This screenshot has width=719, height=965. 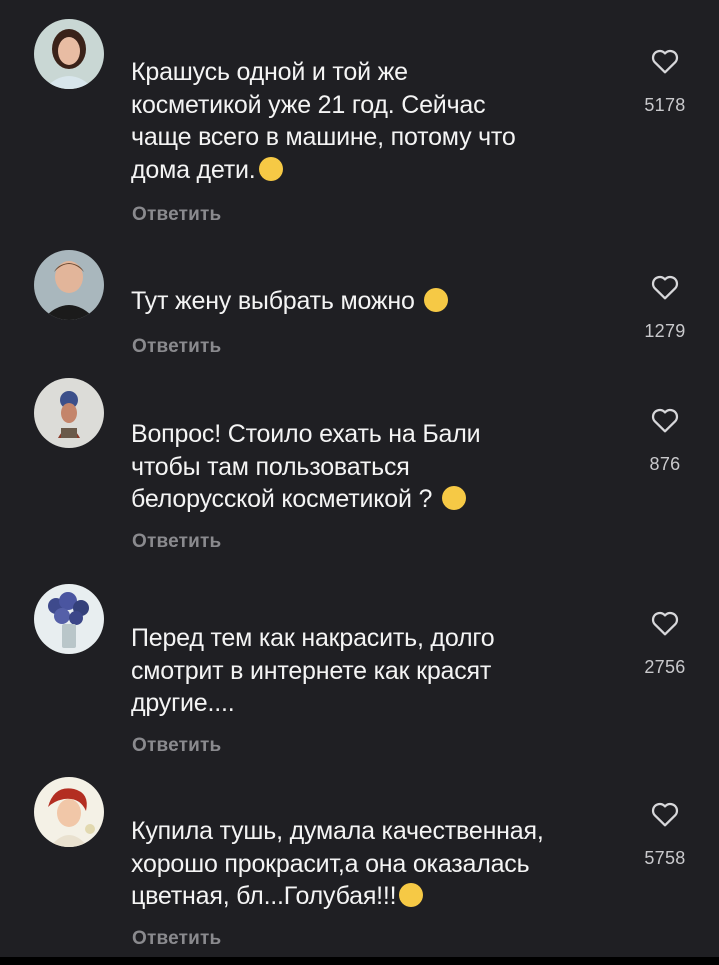 I want to click on like-button: 2756, so click(x=665, y=642).